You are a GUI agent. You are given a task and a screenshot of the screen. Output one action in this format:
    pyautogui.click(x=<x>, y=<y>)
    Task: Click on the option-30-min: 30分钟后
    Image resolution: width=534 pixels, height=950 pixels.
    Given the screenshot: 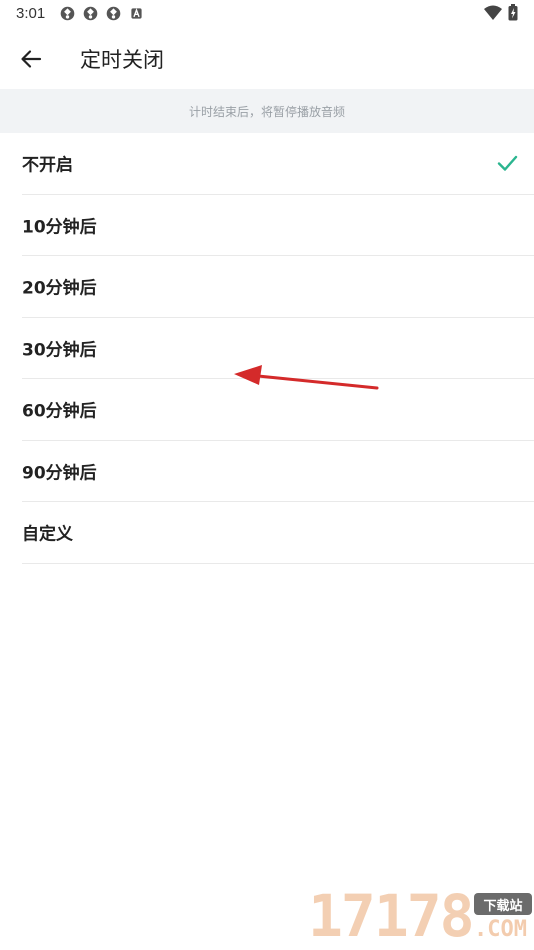 What is the action you would take?
    pyautogui.click(x=278, y=348)
    